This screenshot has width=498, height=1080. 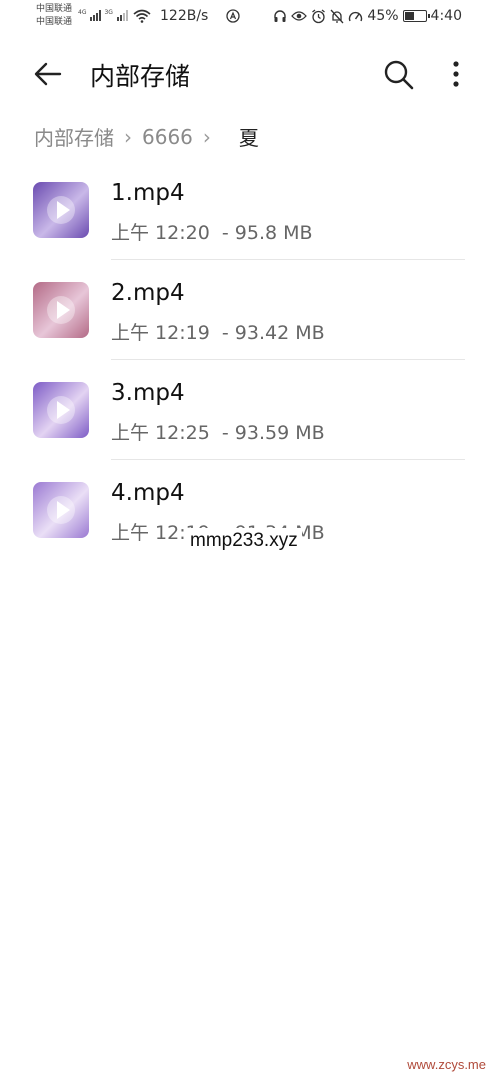 I want to click on network-type-2: 3G, so click(x=108, y=12).